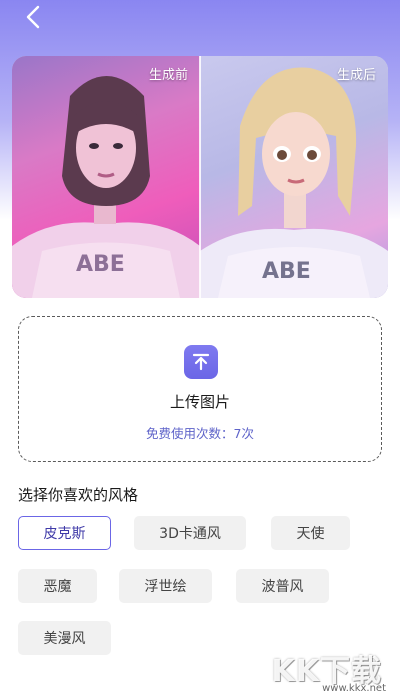 Image resolution: width=400 pixels, height=700 pixels. What do you see at coordinates (354, 688) in the screenshot?
I see `watermark-url: www.kkx.net` at bounding box center [354, 688].